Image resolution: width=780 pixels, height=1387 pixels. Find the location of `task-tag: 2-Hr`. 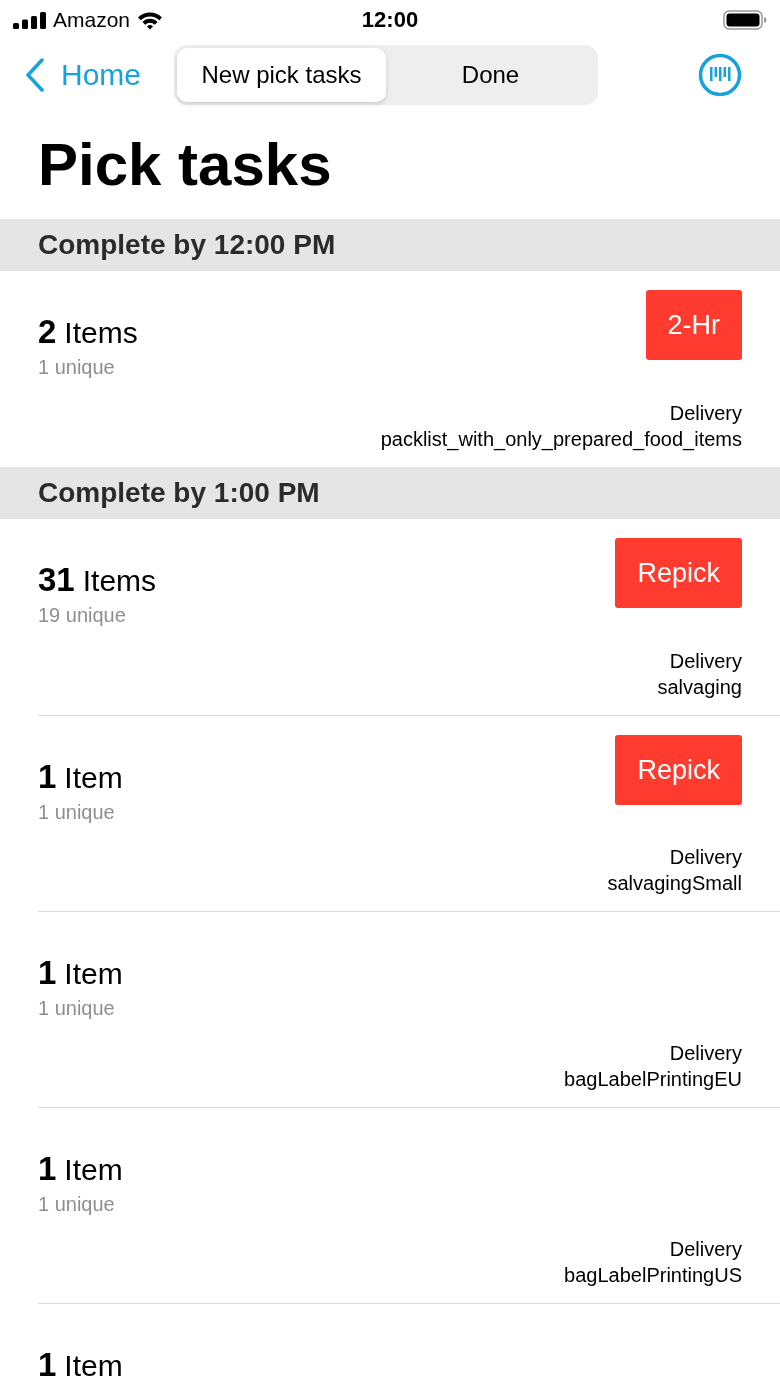

task-tag: 2-Hr is located at coordinates (693, 325).